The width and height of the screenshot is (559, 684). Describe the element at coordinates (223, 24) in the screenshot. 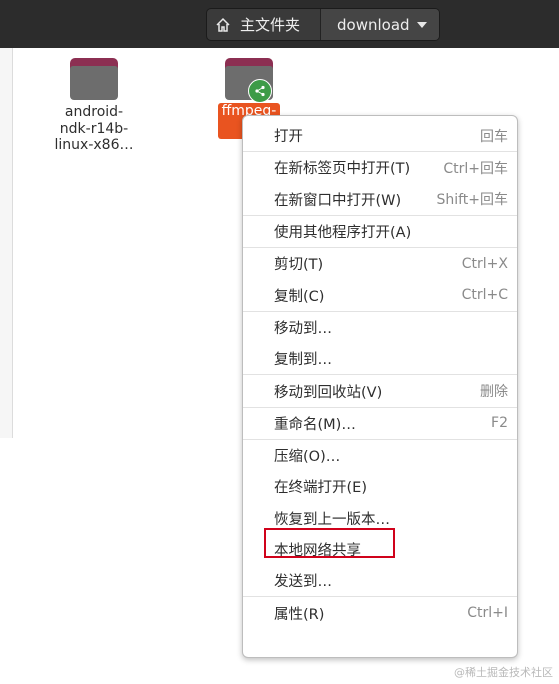

I see `home-icon` at that location.